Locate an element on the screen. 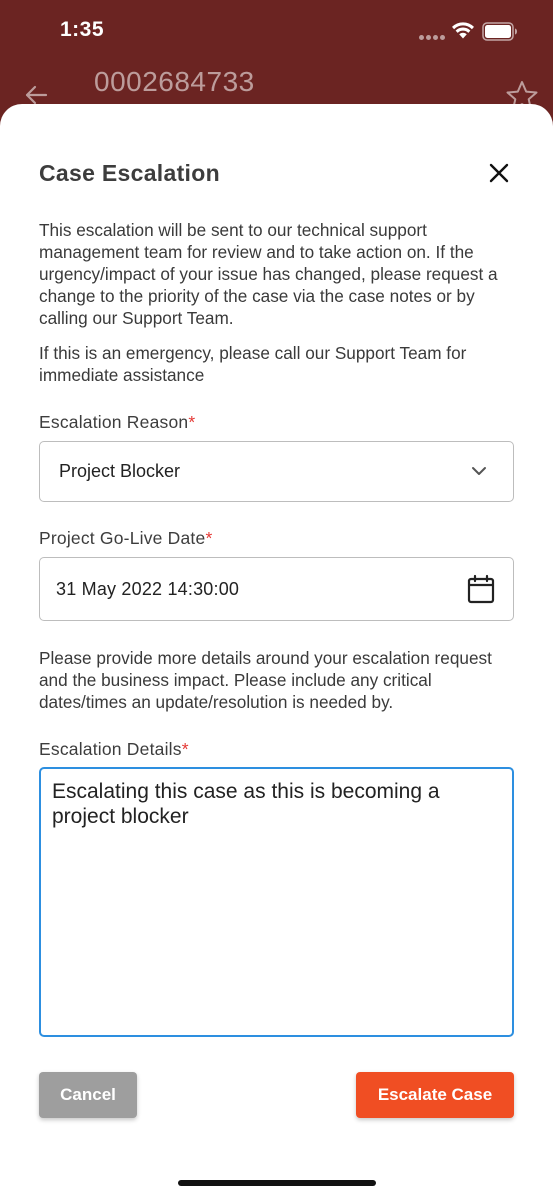 Image resolution: width=553 pixels, height=1196 pixels. status-time: 1:35 is located at coordinates (82, 29).